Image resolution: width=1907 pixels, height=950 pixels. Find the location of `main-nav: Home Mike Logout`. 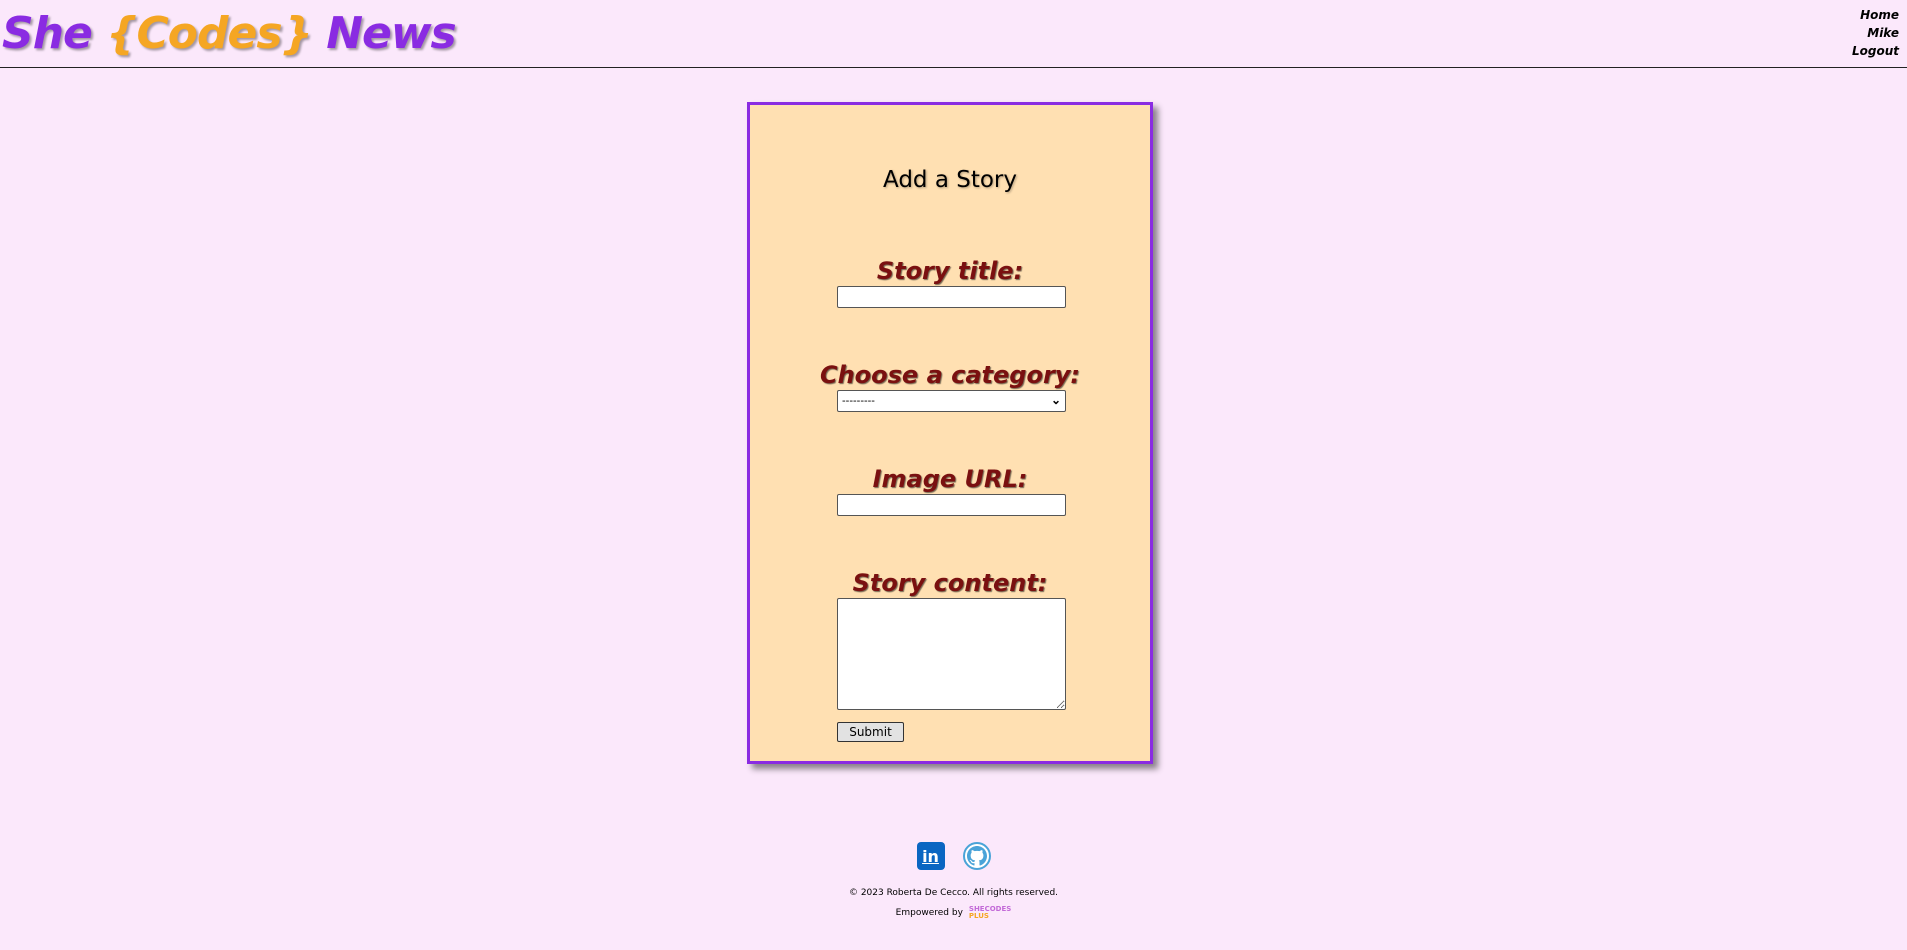

main-nav: Home Mike Logout is located at coordinates (1875, 33).